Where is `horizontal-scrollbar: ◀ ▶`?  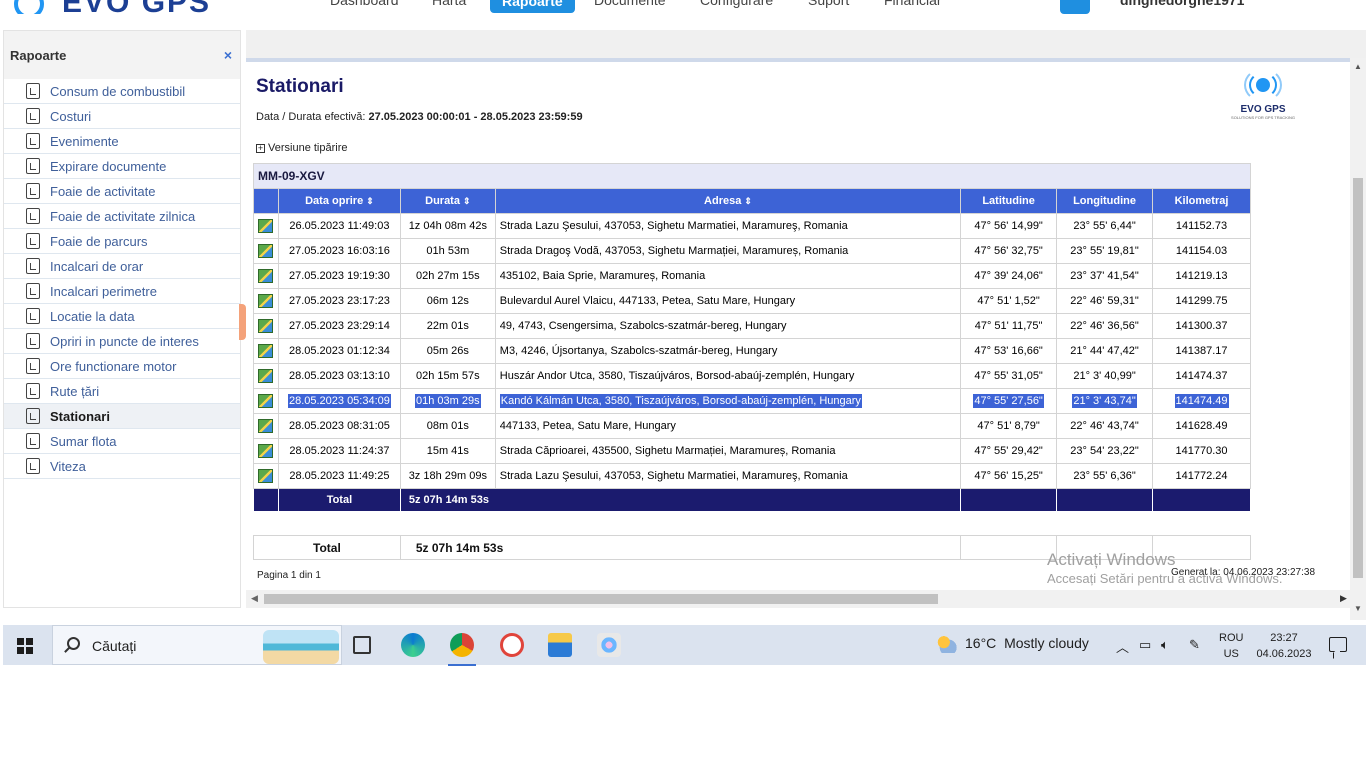
horizontal-scrollbar: ◀ ▶ is located at coordinates (798, 599).